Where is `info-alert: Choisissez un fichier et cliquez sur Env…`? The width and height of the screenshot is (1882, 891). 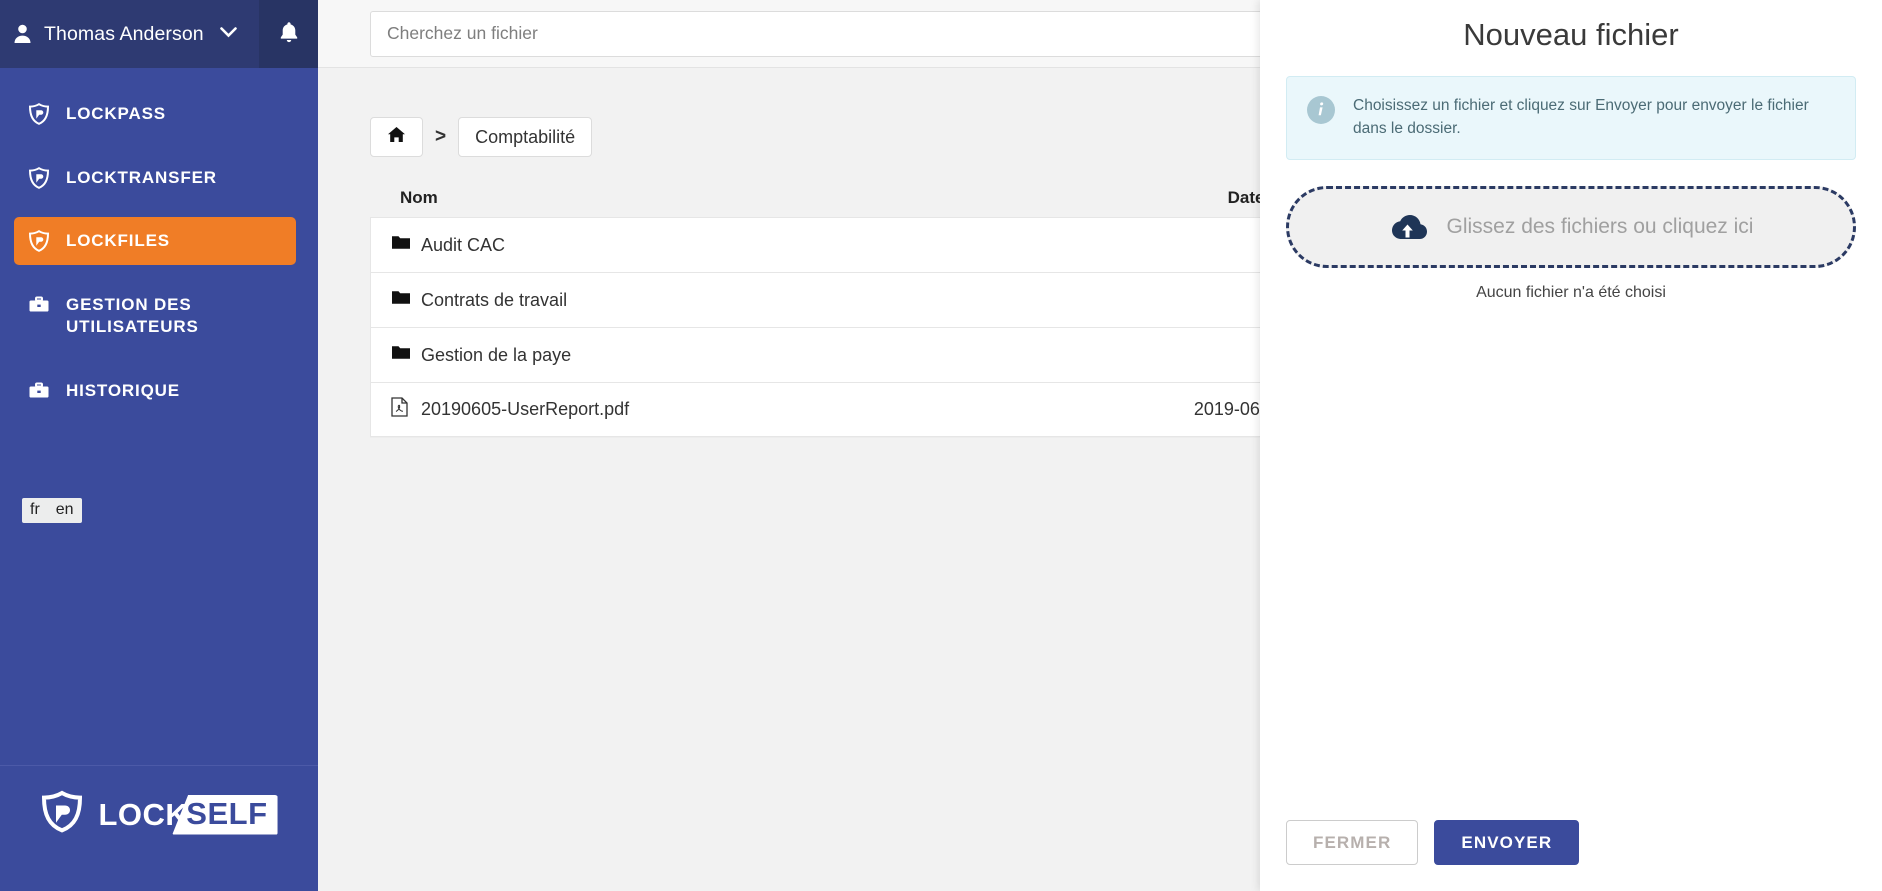 info-alert: Choisissez un fichier et cliquez sur Env… is located at coordinates (1571, 118).